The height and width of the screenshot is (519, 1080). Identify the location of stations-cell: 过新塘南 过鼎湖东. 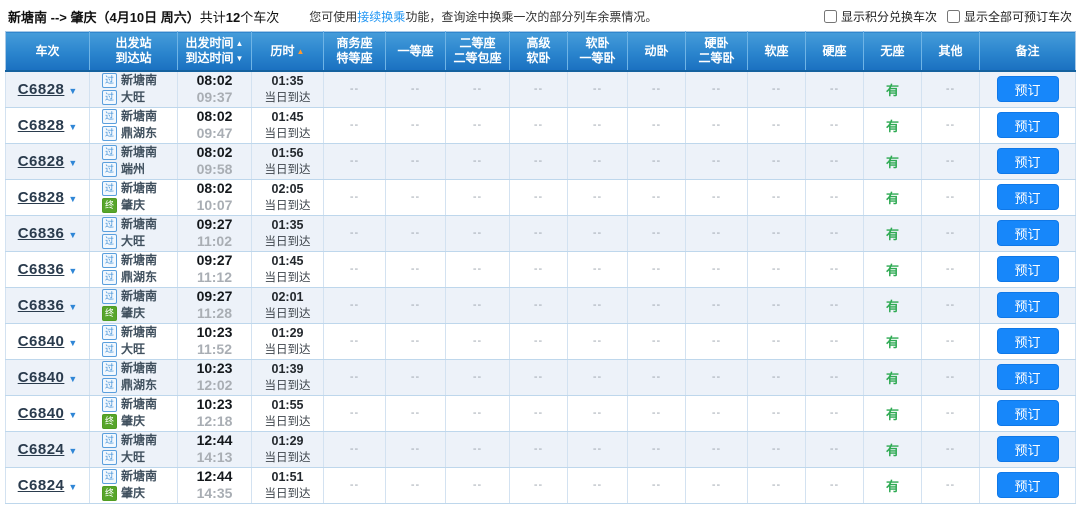
(133, 269).